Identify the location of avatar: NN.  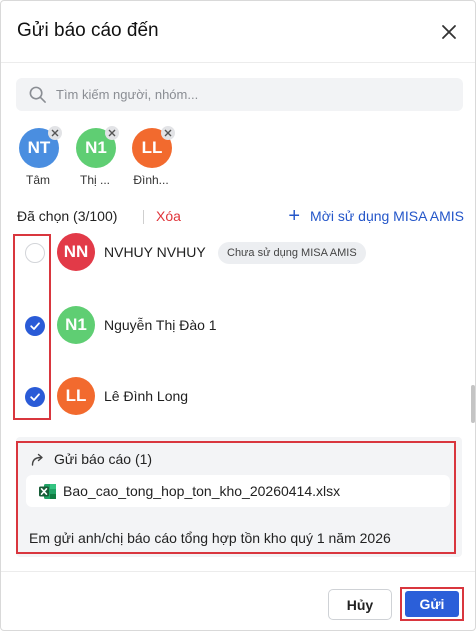
(76, 252).